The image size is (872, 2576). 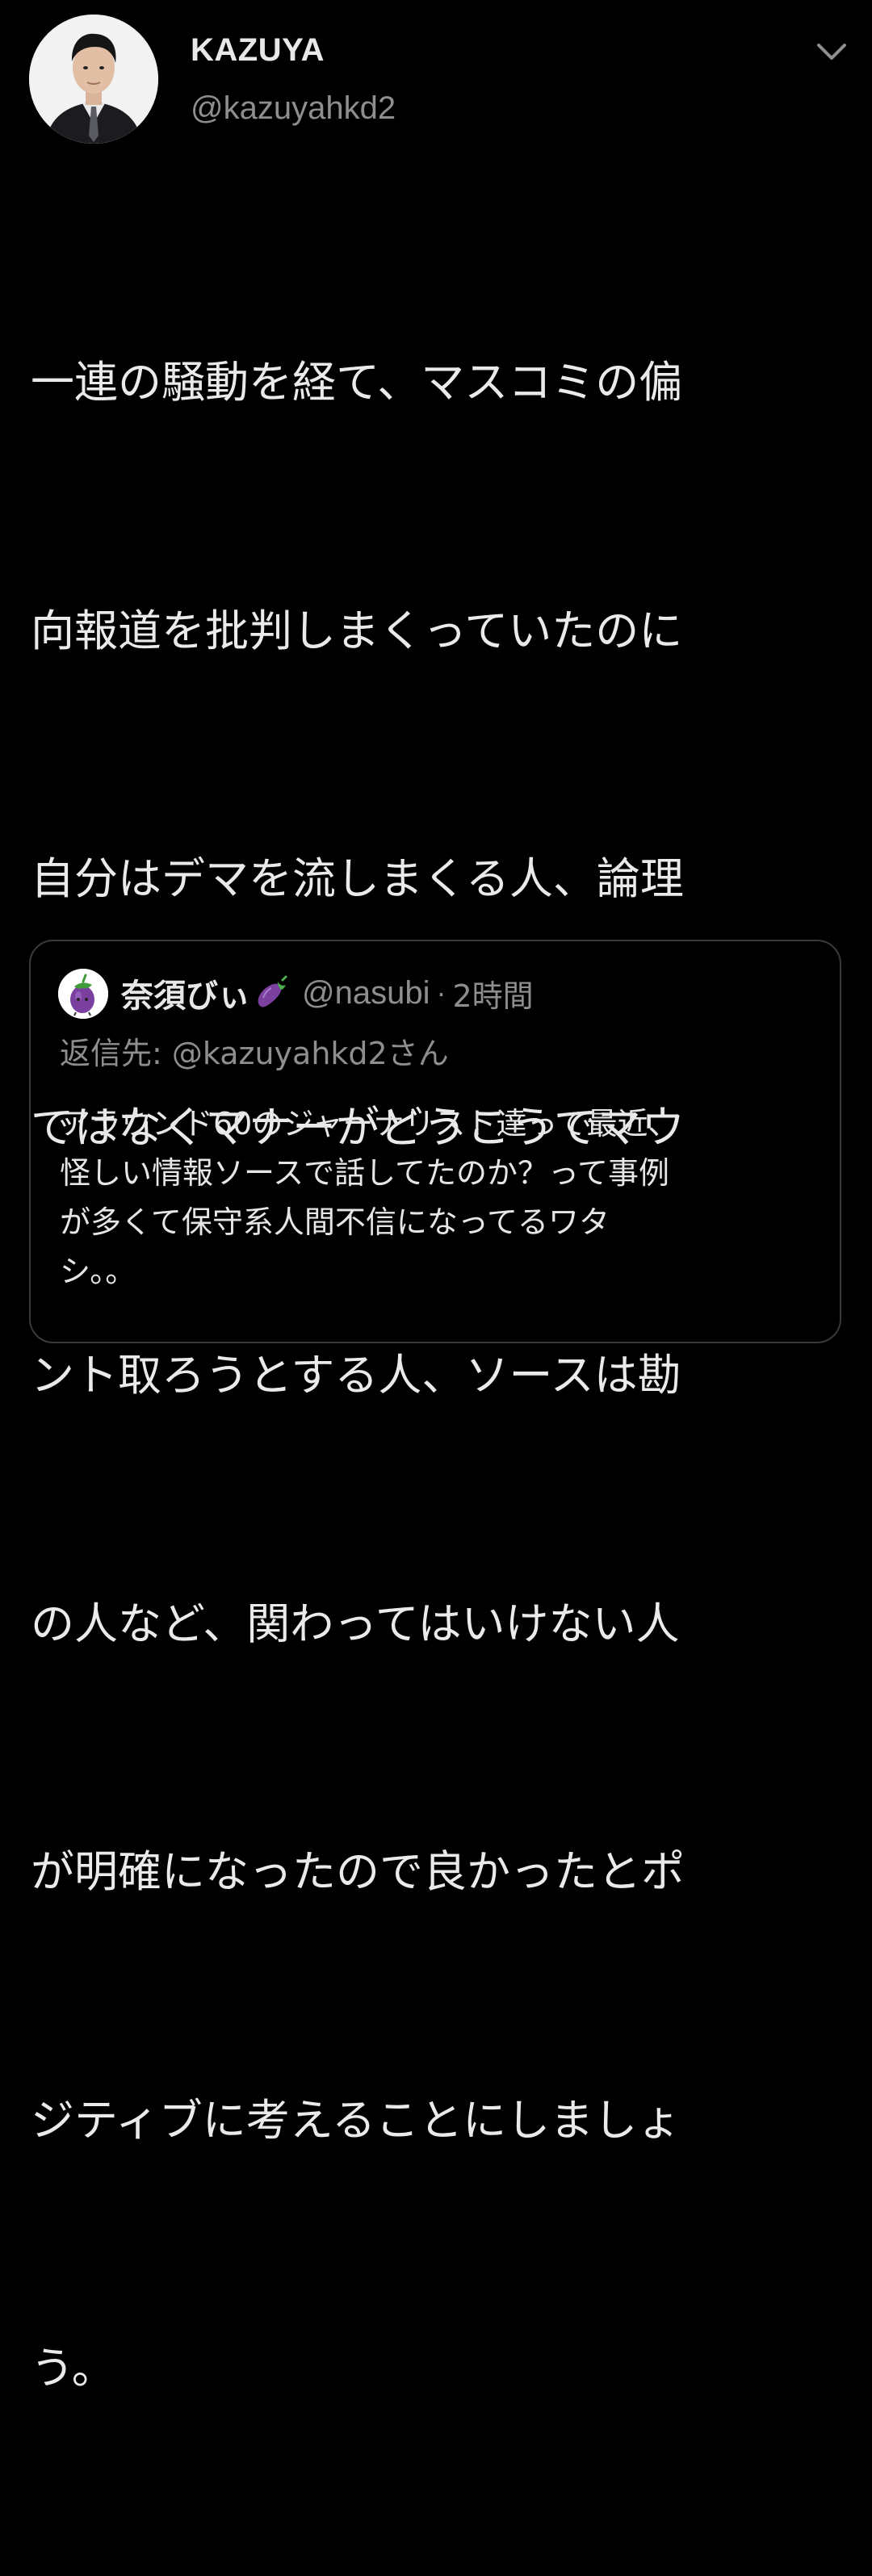 What do you see at coordinates (357, 630) in the screenshot?
I see `tweet-text-line: 向報道を批判しまくっていたのに` at bounding box center [357, 630].